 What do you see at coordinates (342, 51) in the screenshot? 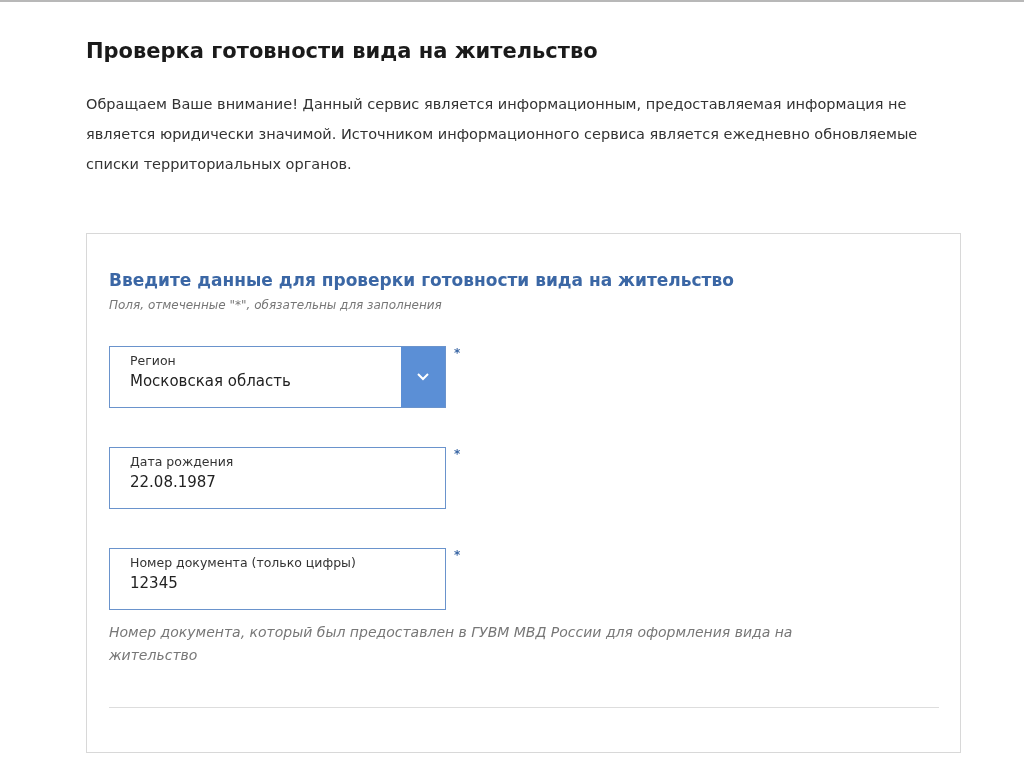
I see `page-title: Проверка готовности вида на жительство` at bounding box center [342, 51].